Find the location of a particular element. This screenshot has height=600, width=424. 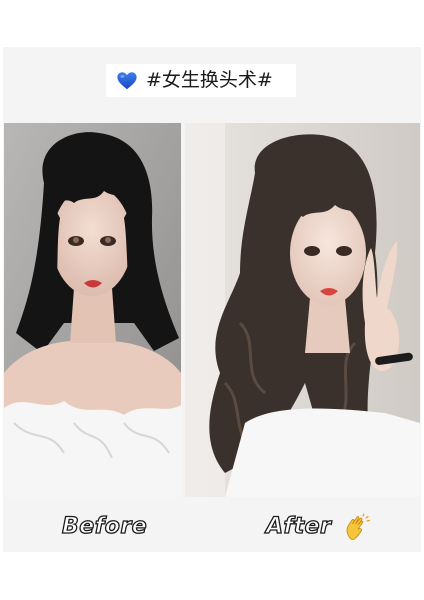

title-text: #女生换头术# is located at coordinates (209, 80).